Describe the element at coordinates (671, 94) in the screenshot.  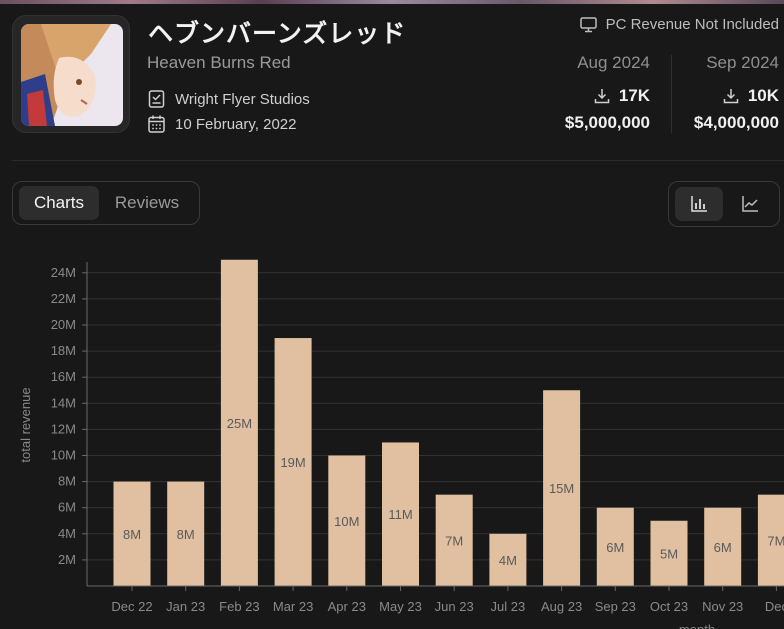
I see `stats-divider` at that location.